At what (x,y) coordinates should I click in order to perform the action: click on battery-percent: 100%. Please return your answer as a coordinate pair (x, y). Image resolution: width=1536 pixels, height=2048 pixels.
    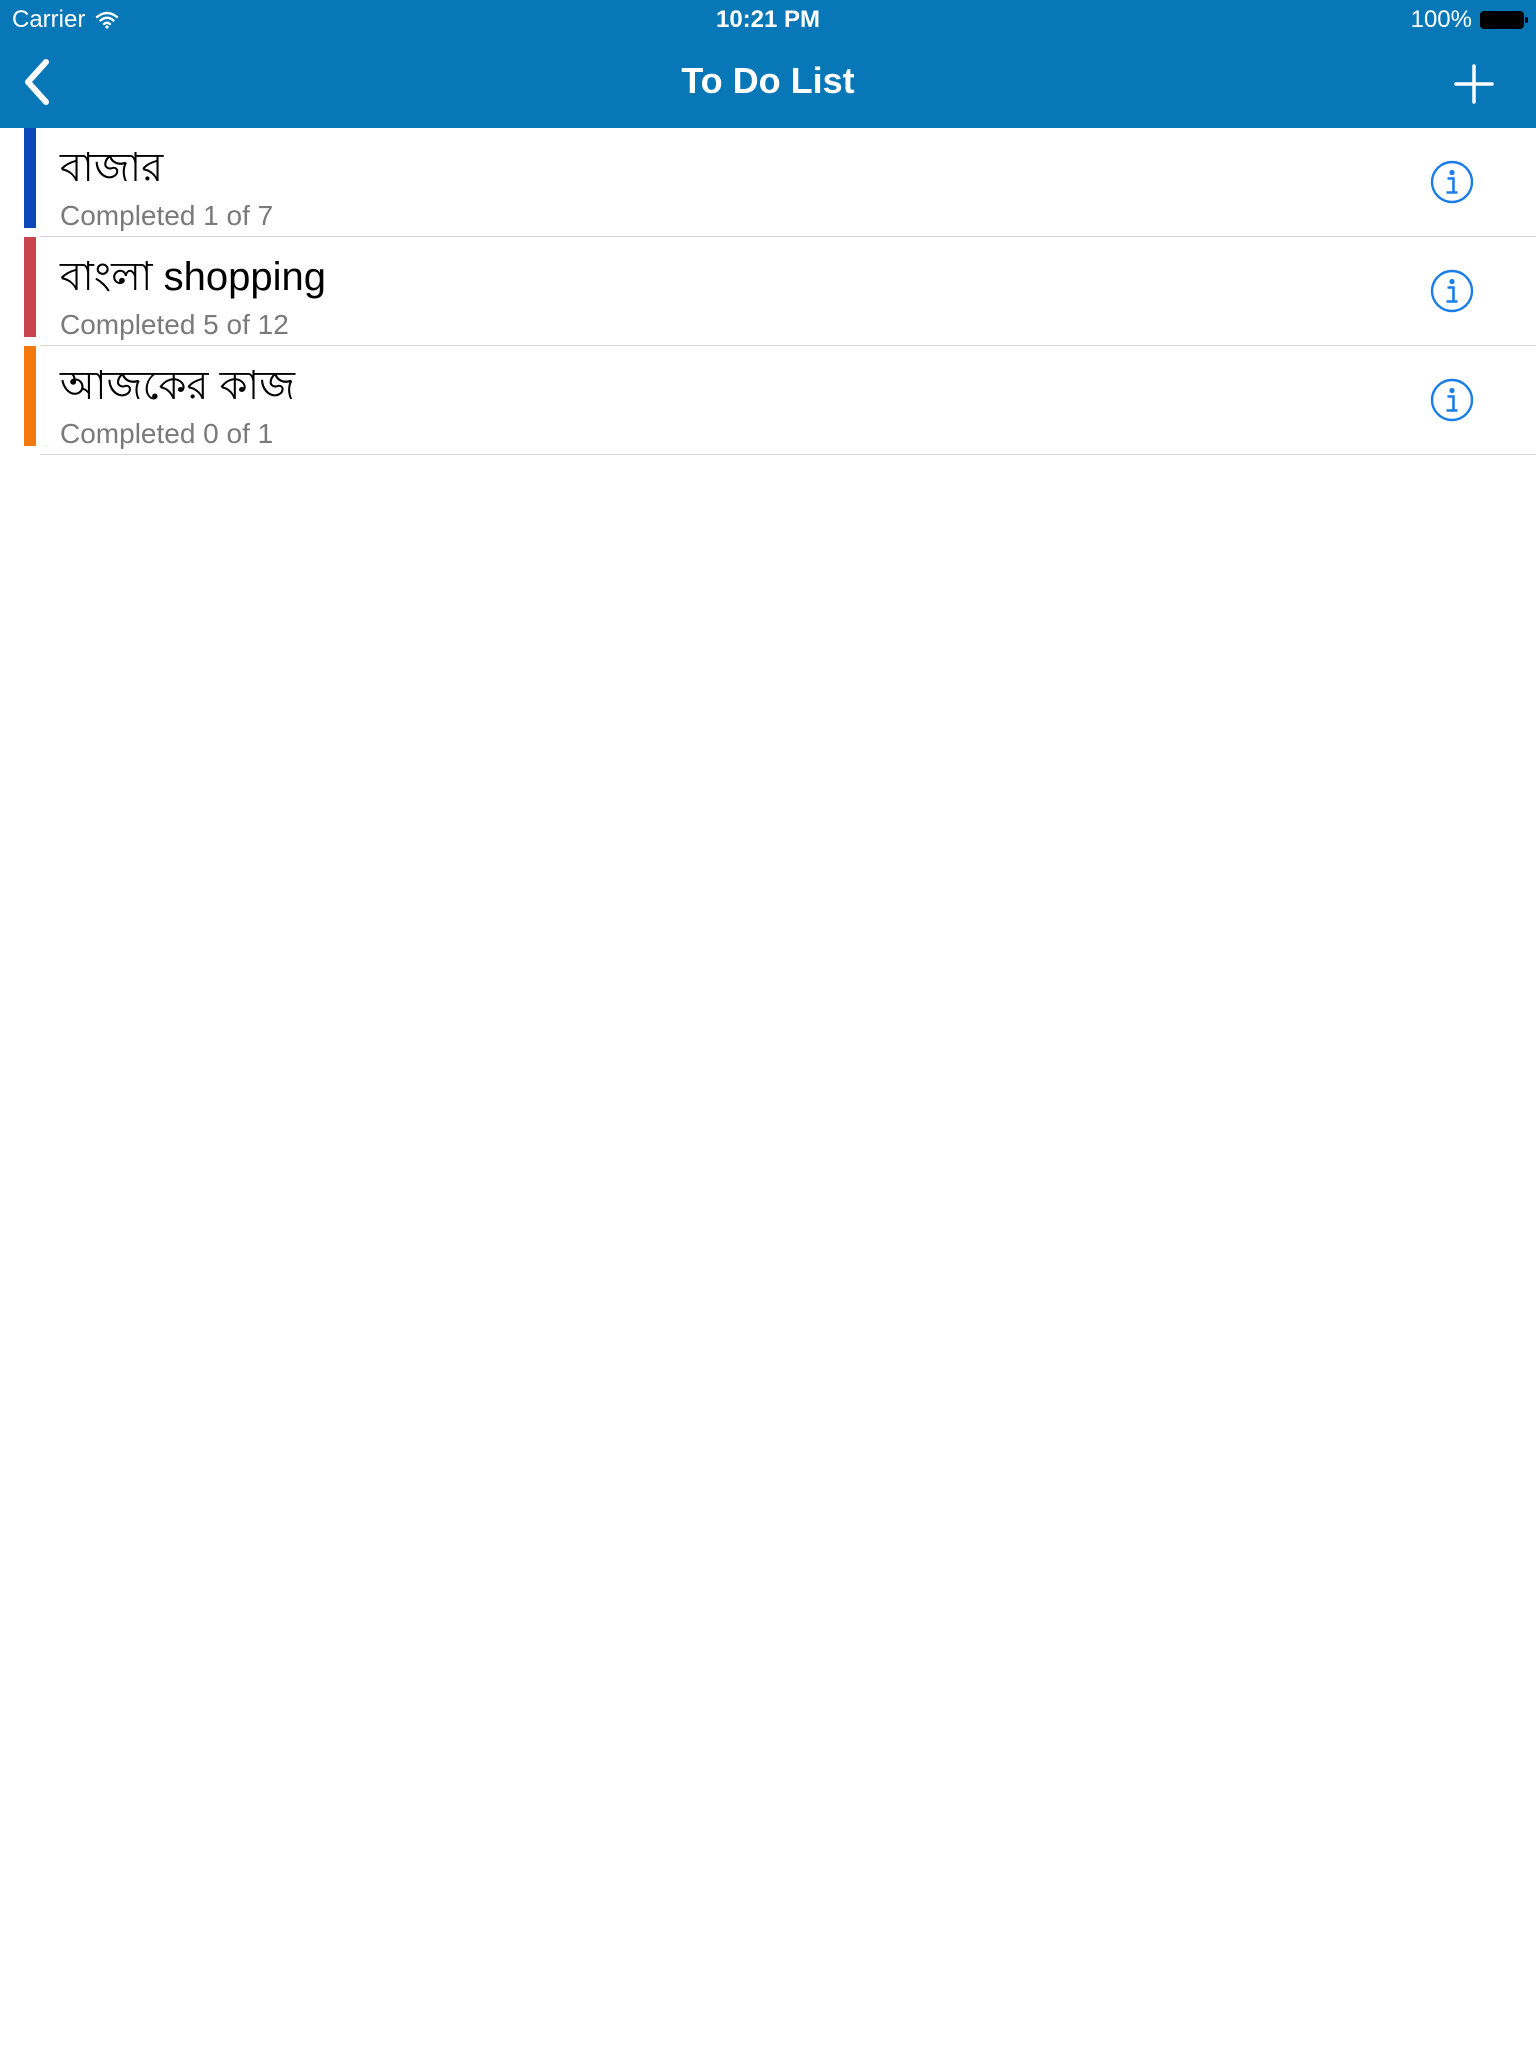
    Looking at the image, I should click on (1441, 19).